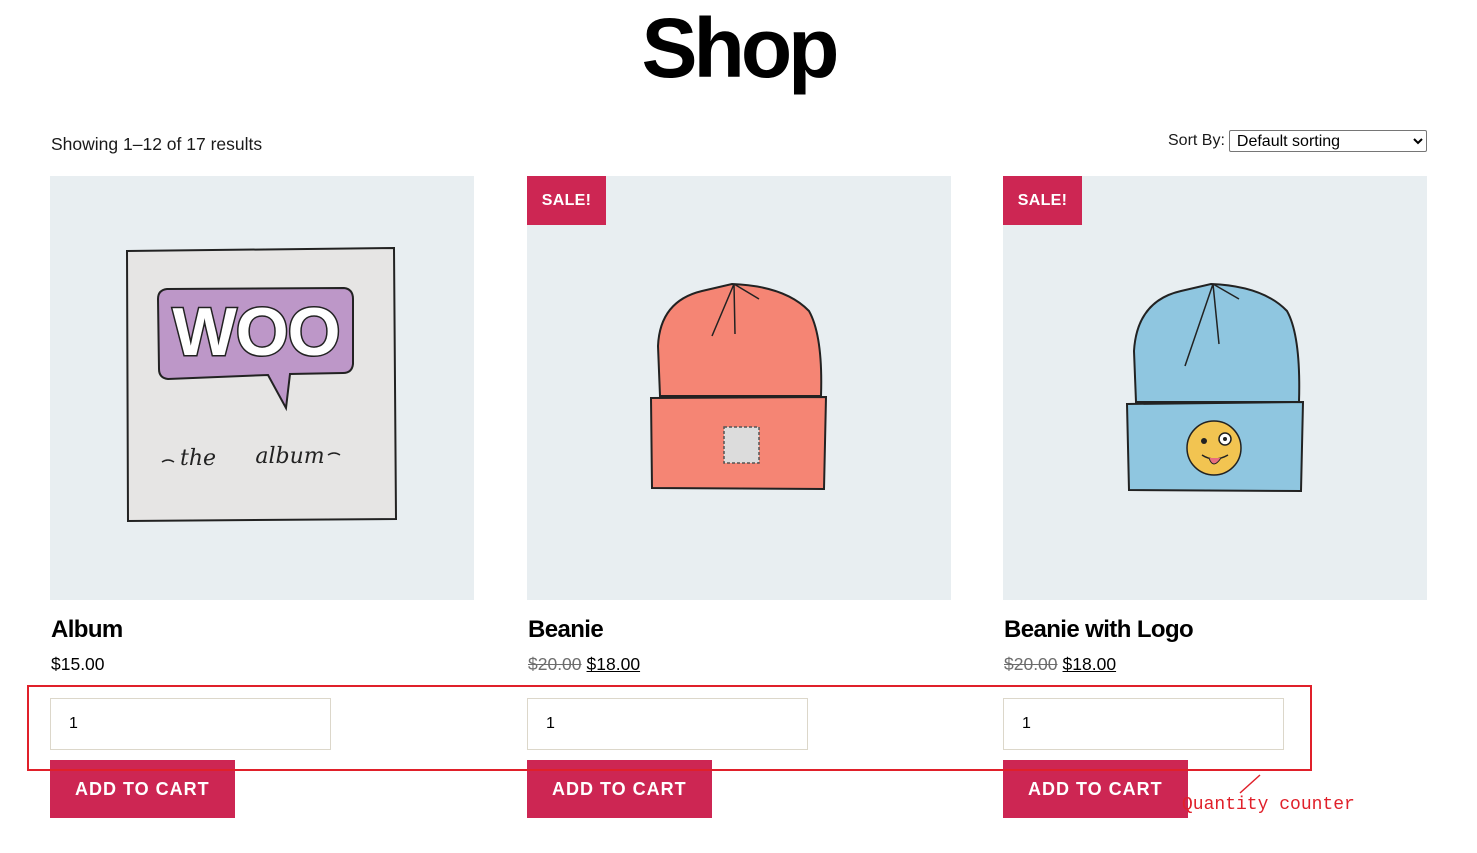  I want to click on sort-control: Sort By: Default sorting, so click(1297, 141).